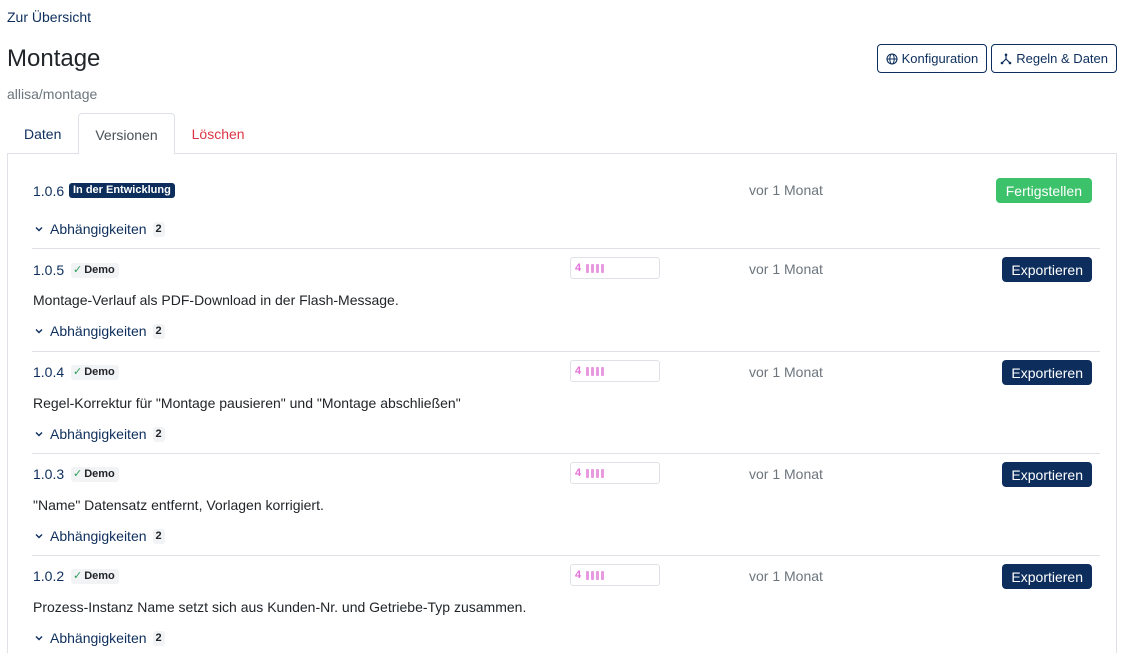 The image size is (1125, 653). I want to click on header-actions: Konfiguration Regeln & Daten, so click(996, 58).